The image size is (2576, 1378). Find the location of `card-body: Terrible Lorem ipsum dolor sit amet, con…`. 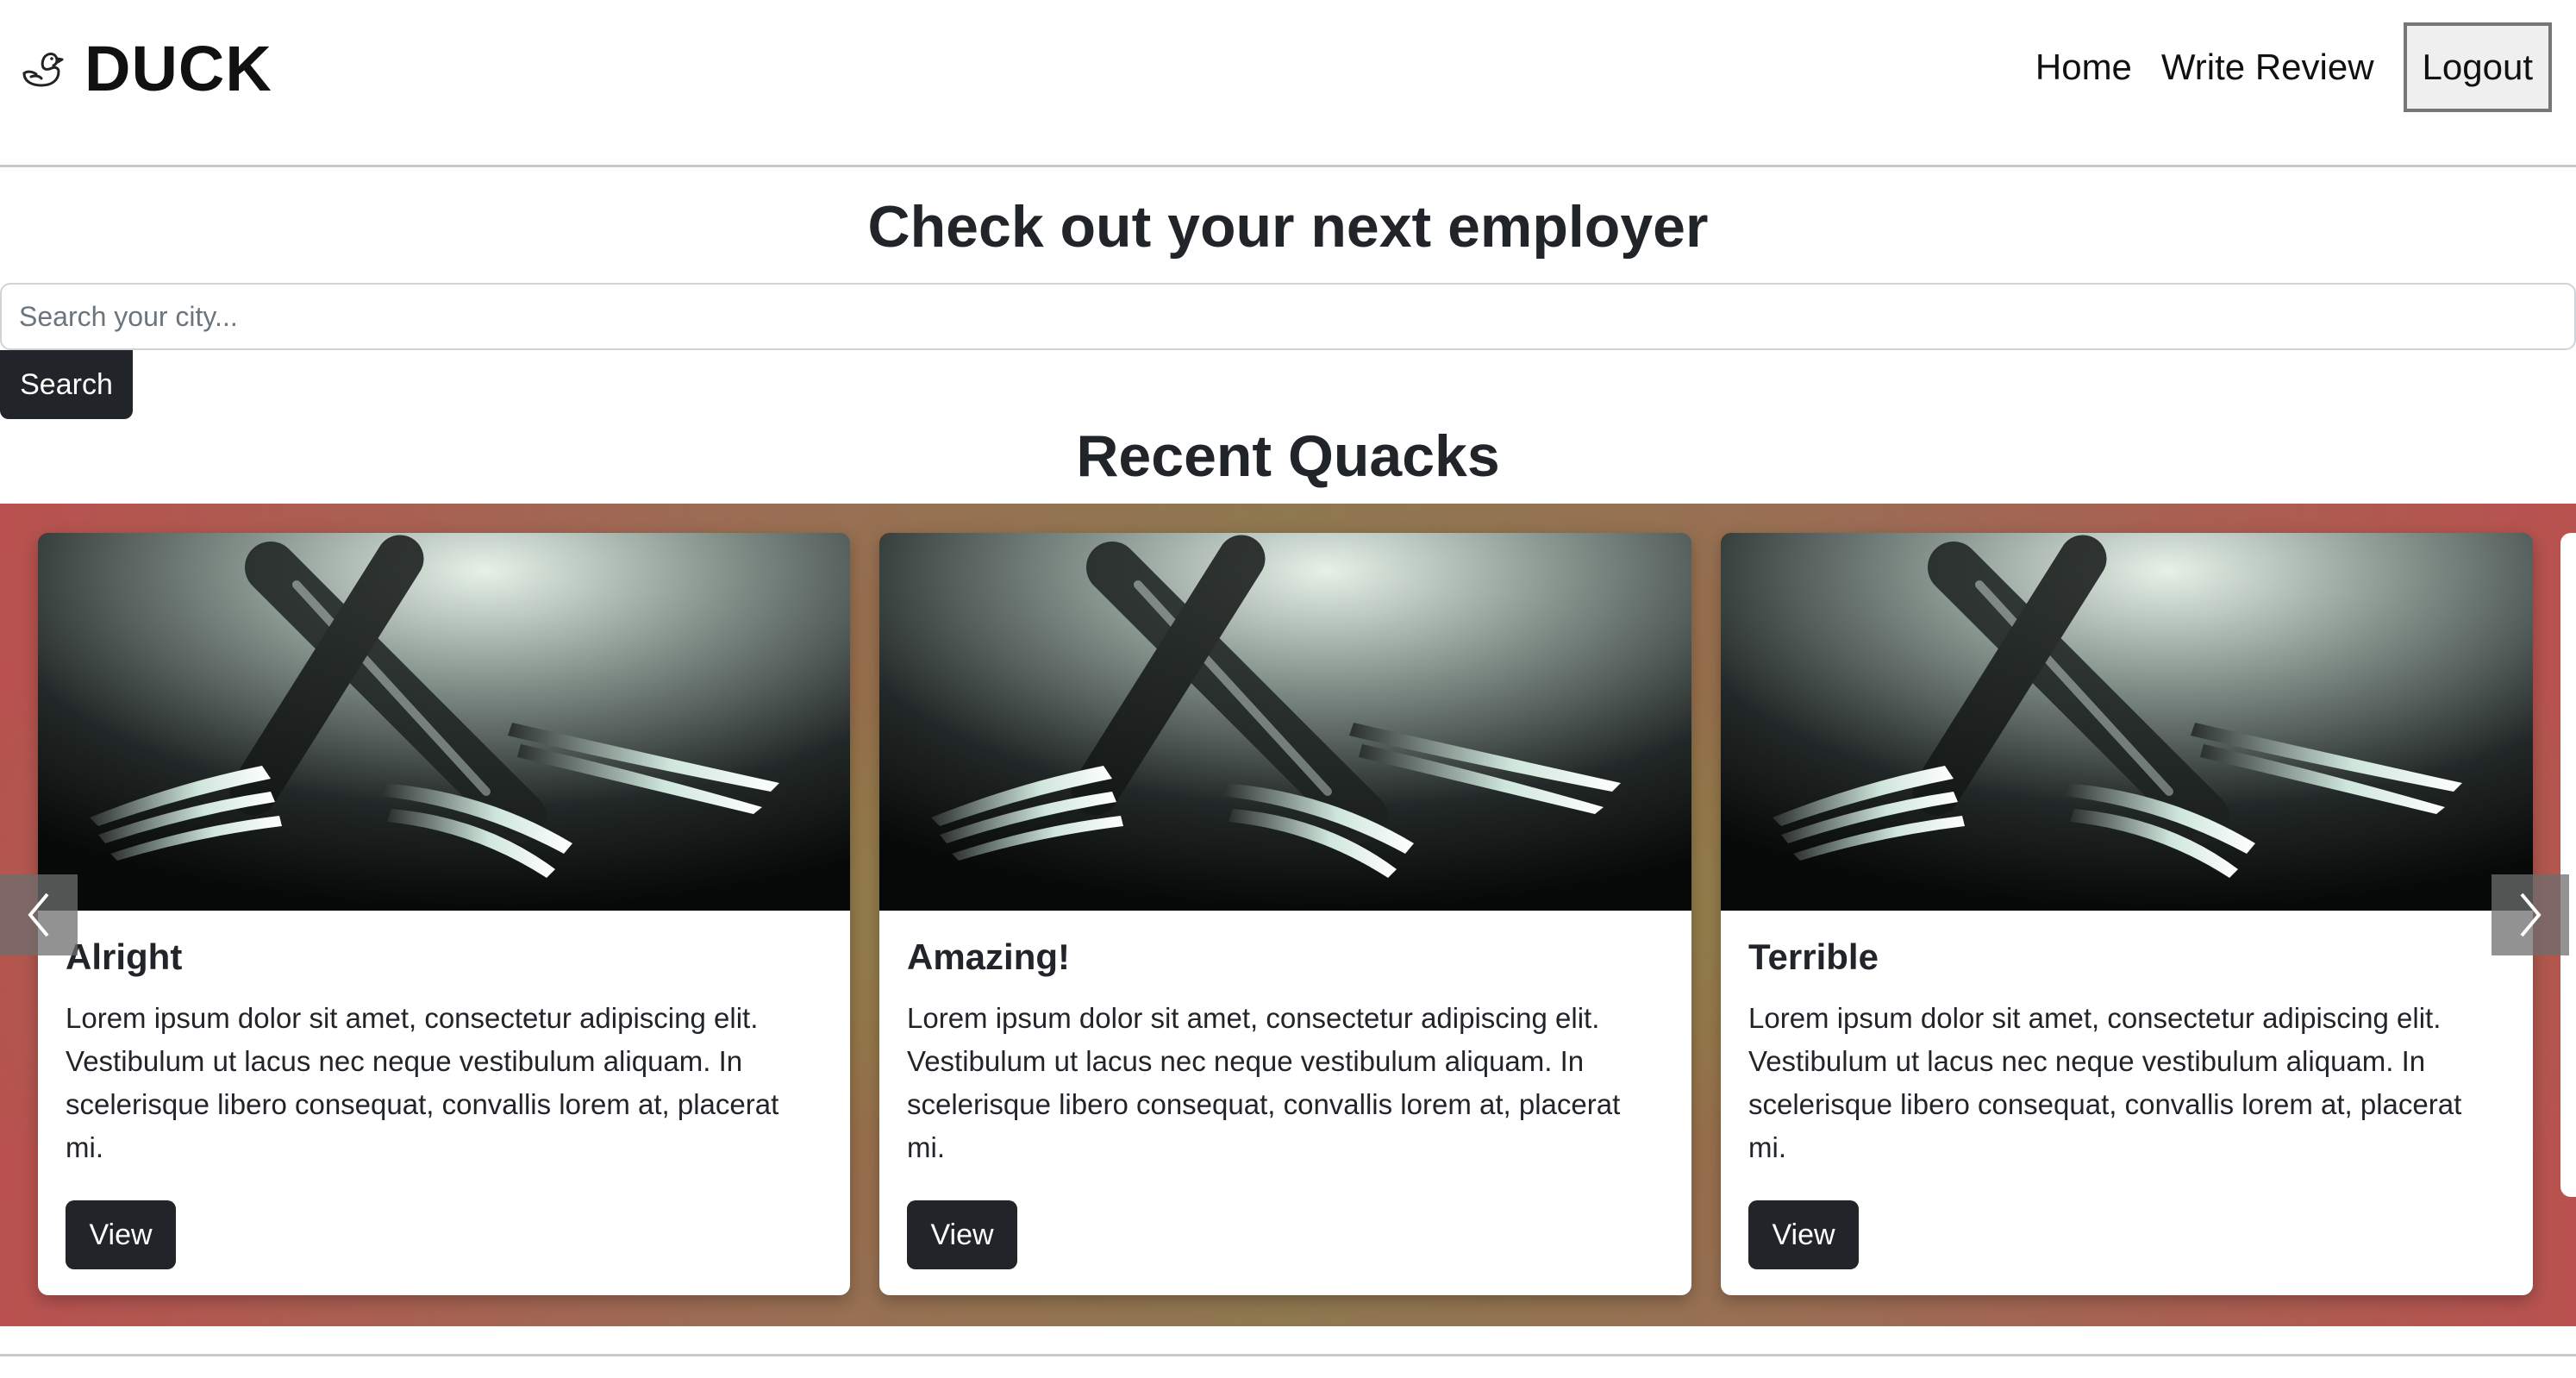

card-body: Terrible Lorem ipsum dolor sit amet, con… is located at coordinates (2127, 1090).